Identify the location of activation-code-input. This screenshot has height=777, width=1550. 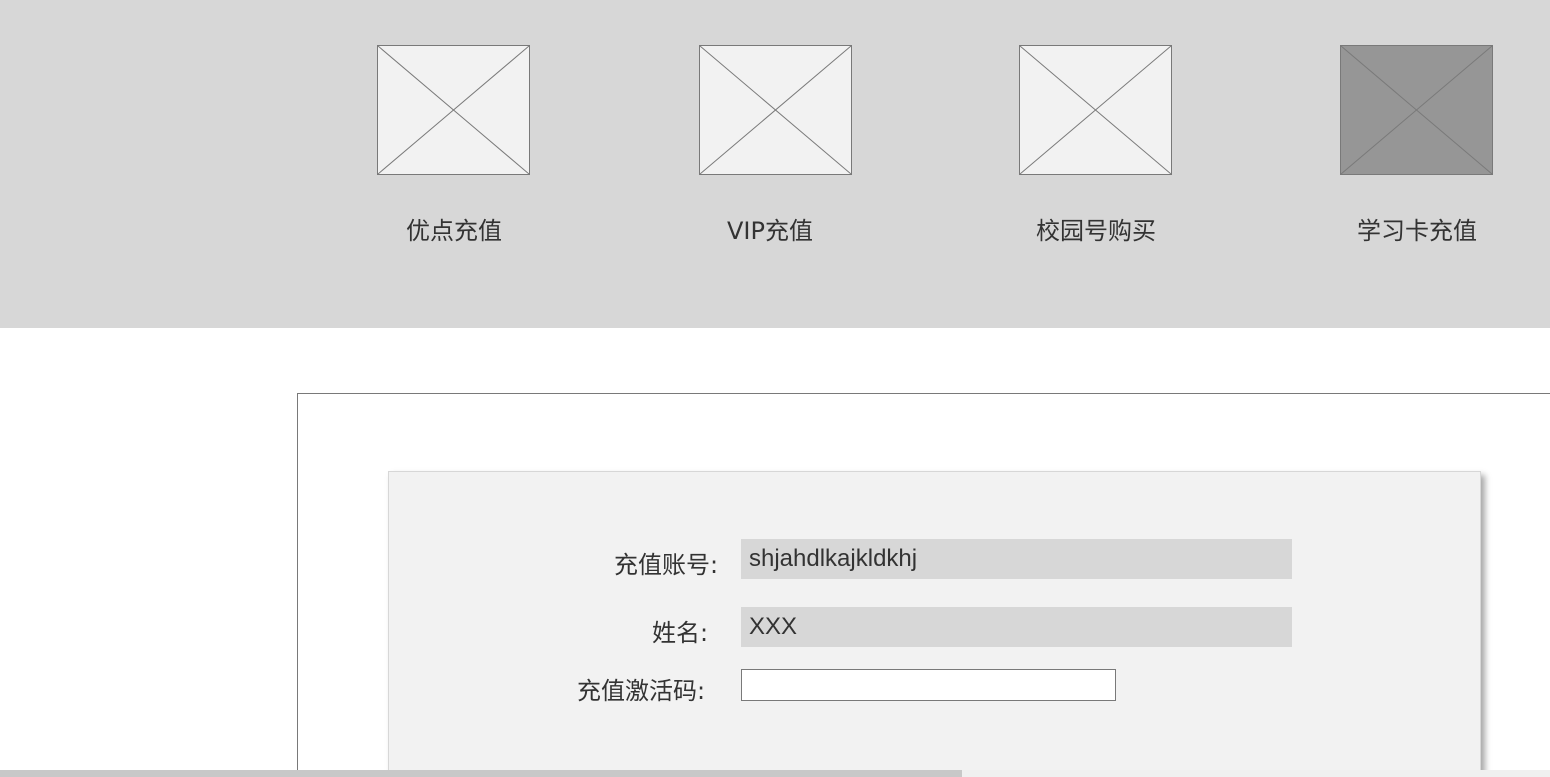
(928, 685).